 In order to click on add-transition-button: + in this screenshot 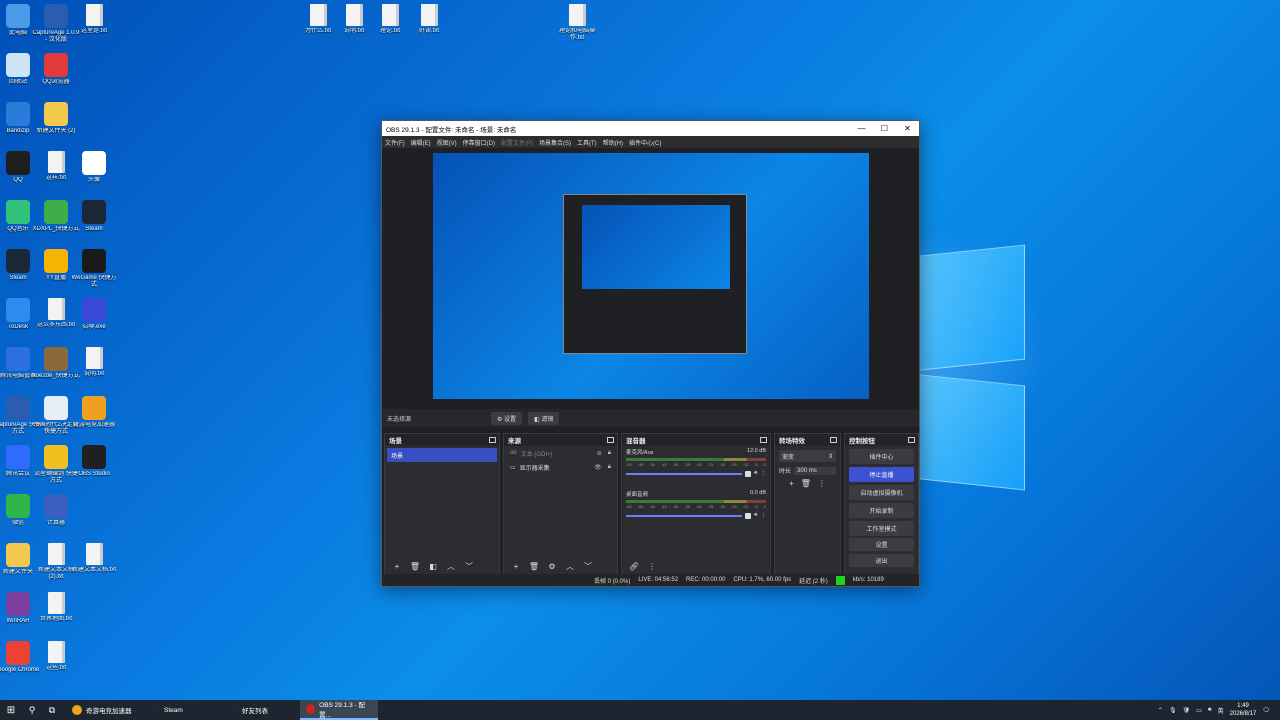, I will do `click(791, 483)`.